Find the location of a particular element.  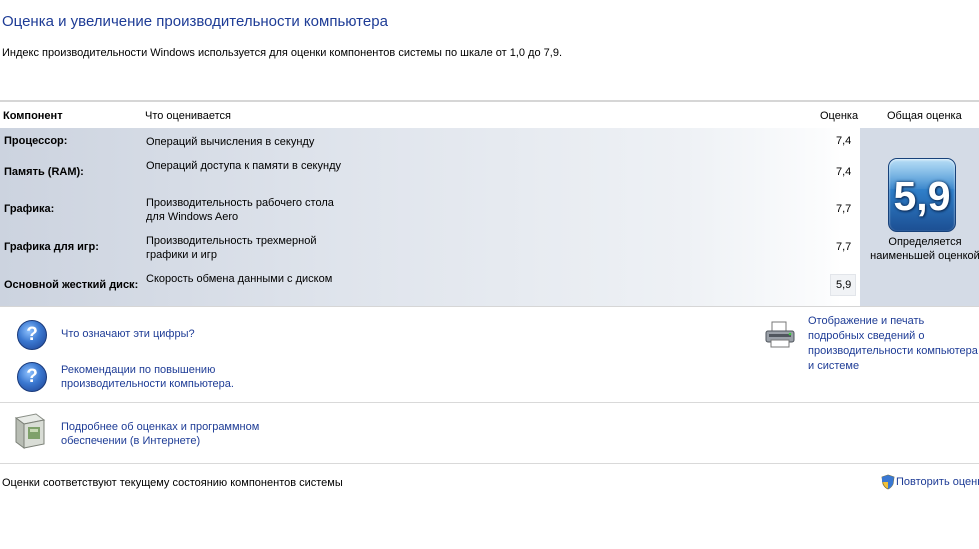

base-score-panel: 5,9 Определяется наименьшей оценкой is located at coordinates (919, 217).